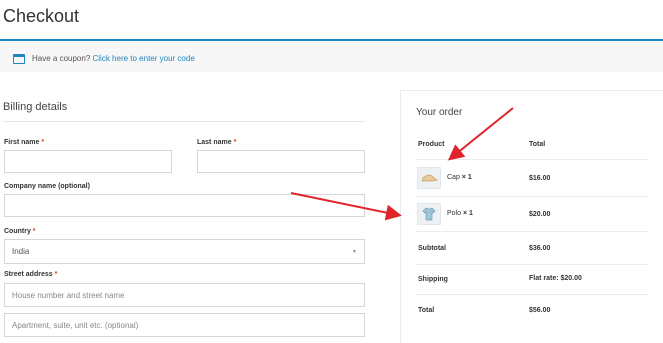 This screenshot has height=343, width=663. What do you see at coordinates (346, 206) in the screenshot?
I see `arrow-to-polo` at bounding box center [346, 206].